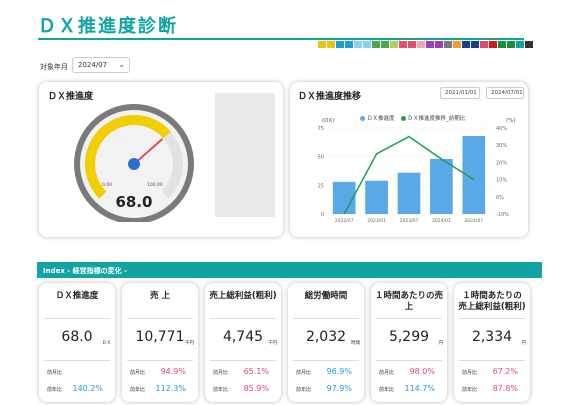 The width and height of the screenshot is (578, 405). What do you see at coordinates (419, 388) in the screenshot?
I see `kpi-yoy-value: 114.7%` at bounding box center [419, 388].